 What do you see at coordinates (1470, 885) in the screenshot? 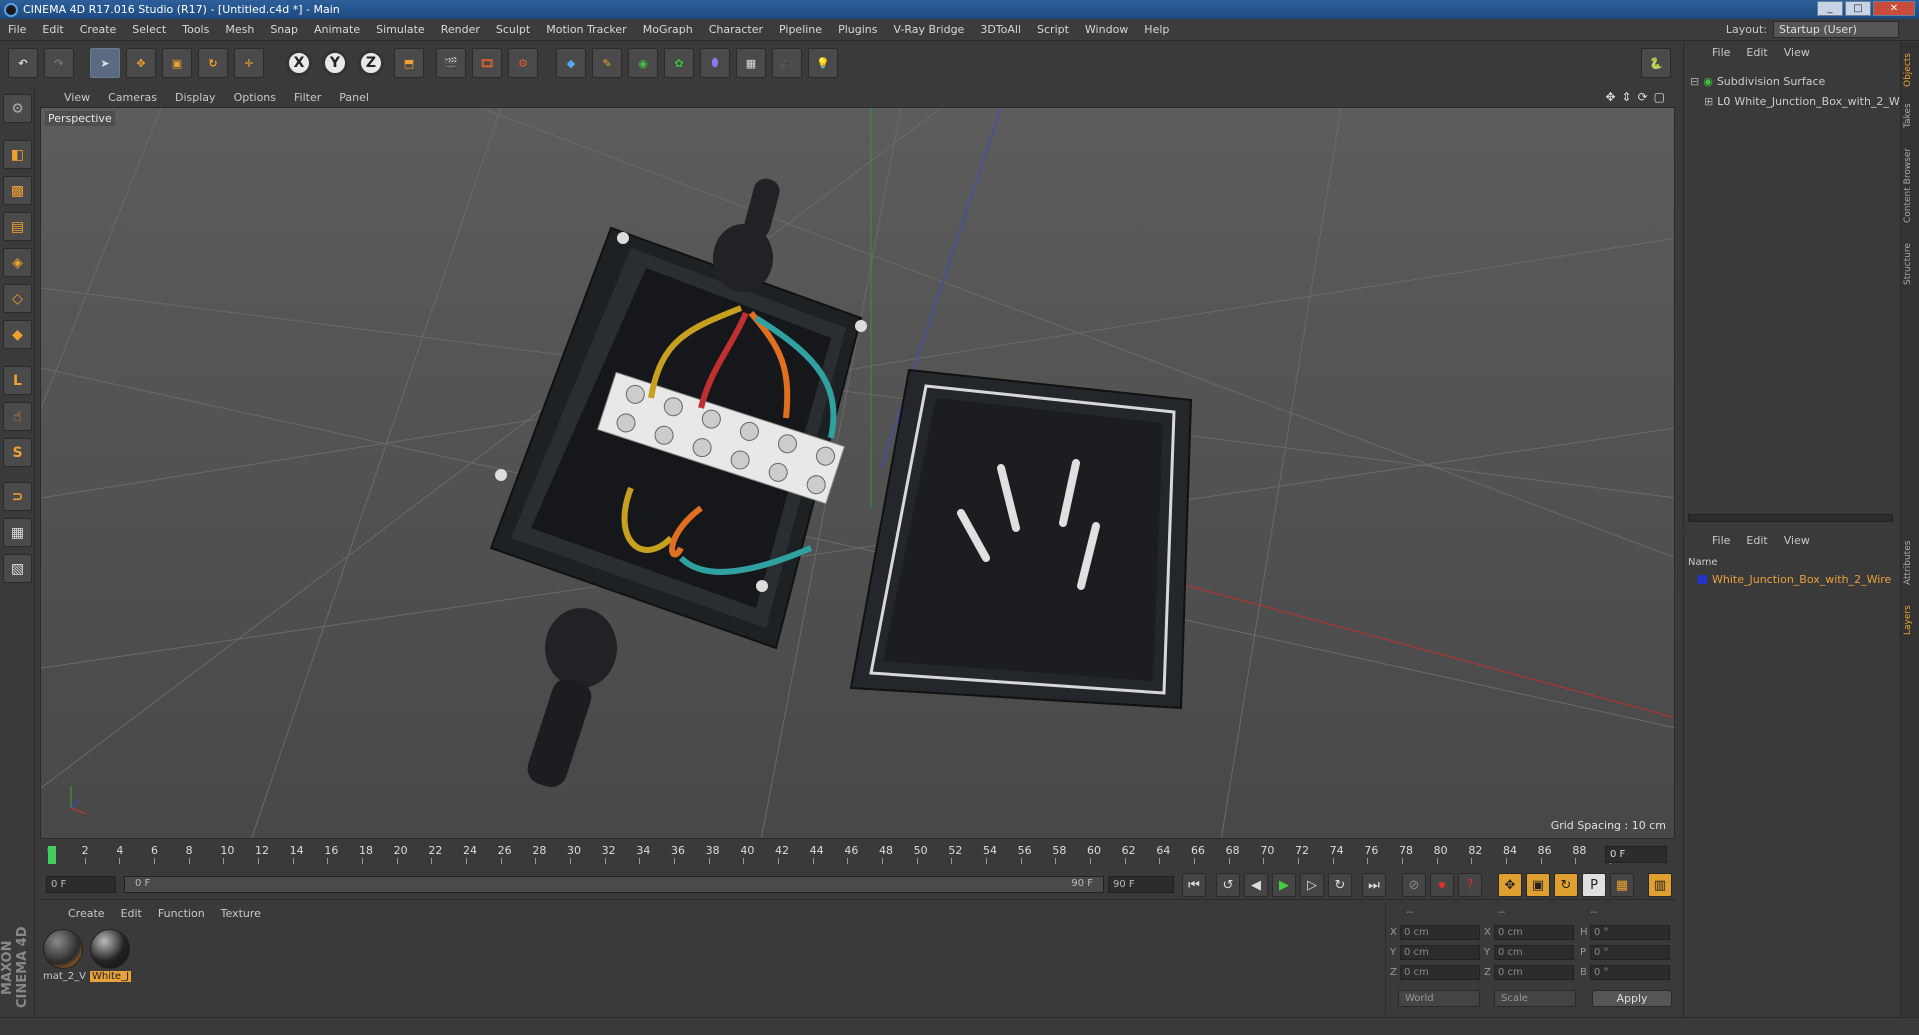
I see `keyframe-selection-button: ?` at bounding box center [1470, 885].